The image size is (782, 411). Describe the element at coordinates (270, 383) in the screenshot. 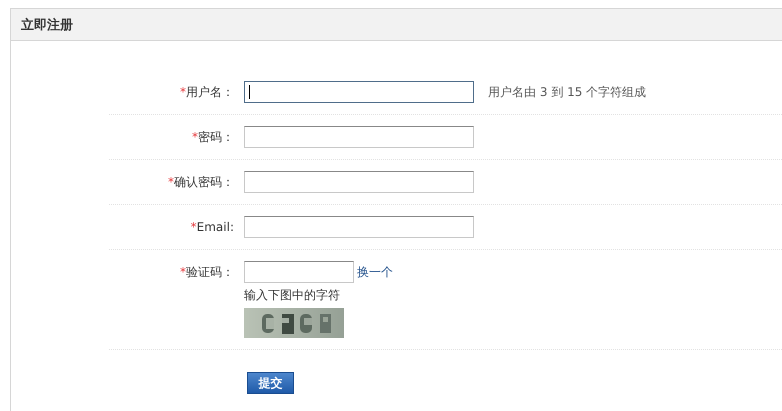

I see `submit-button: 提交` at that location.